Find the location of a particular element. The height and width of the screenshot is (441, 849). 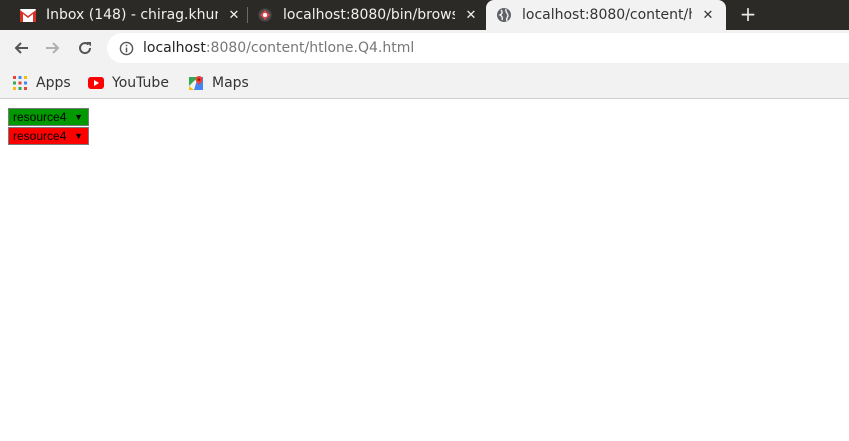

gmail-icon is located at coordinates (28, 15).